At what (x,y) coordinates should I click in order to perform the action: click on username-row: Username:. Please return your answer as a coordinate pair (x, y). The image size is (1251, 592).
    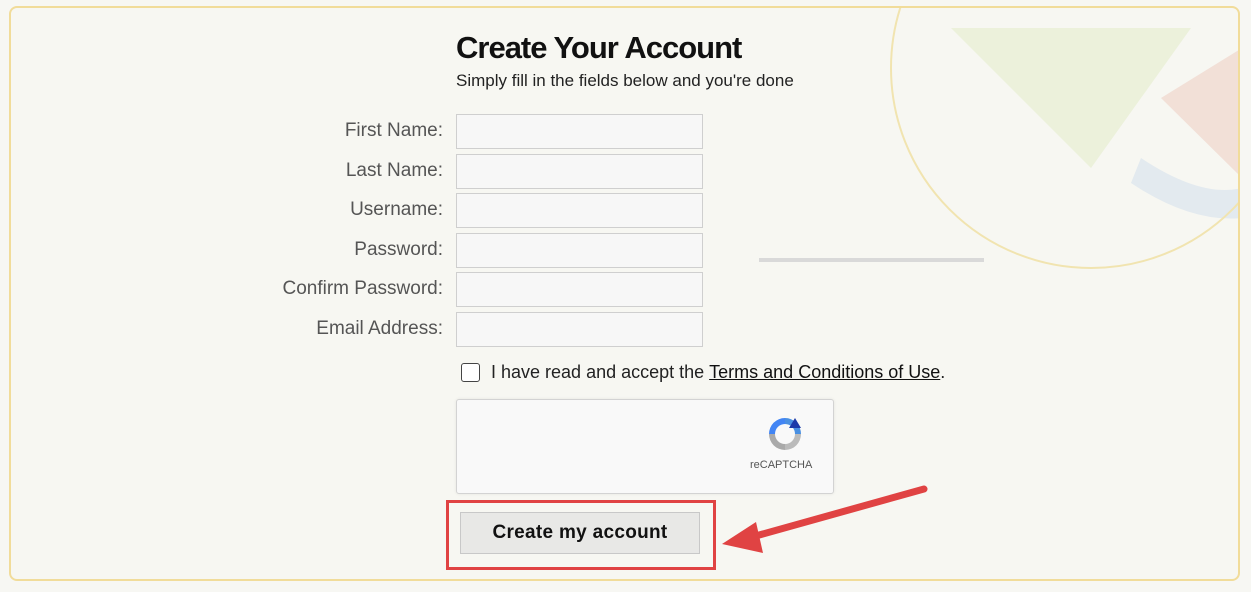
    Looking at the image, I should click on (352, 211).